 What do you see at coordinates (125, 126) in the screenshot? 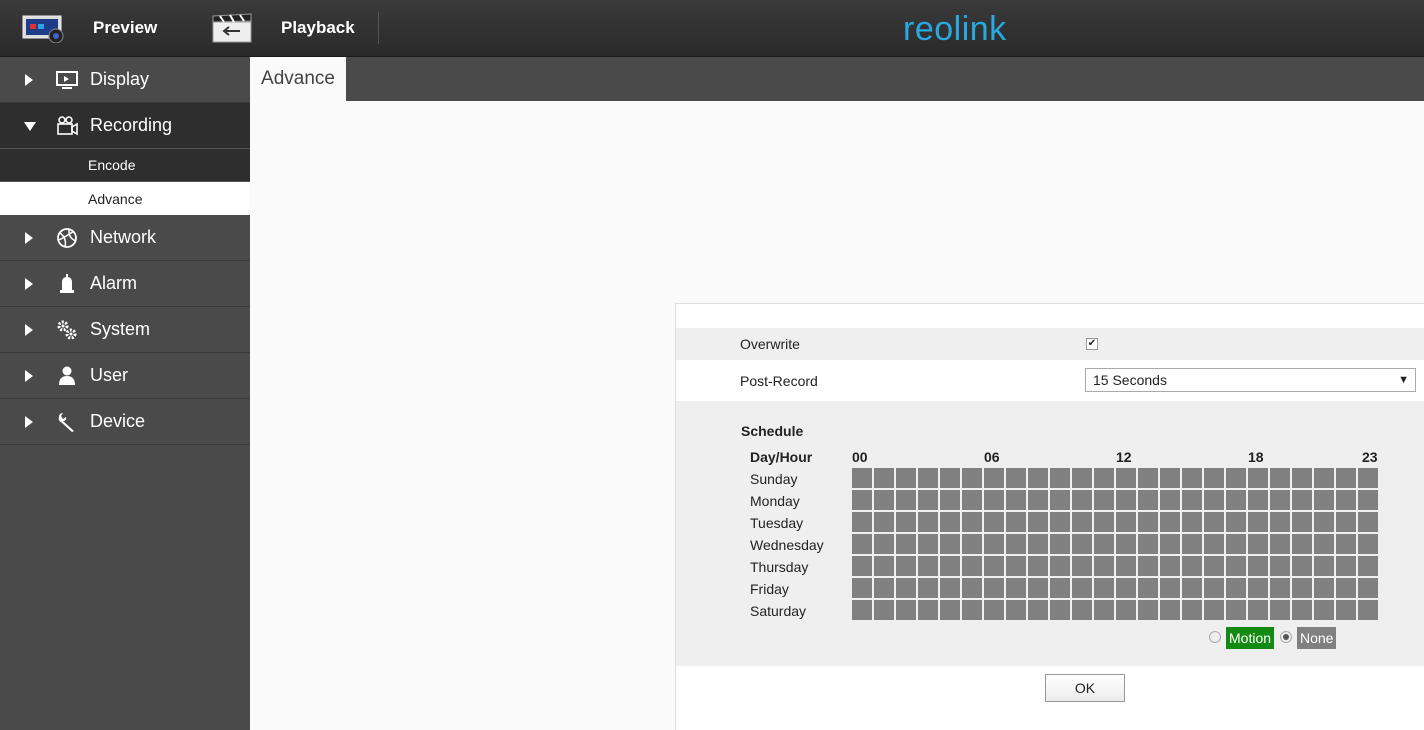
I see `sidebar-item-recording: Recording` at bounding box center [125, 126].